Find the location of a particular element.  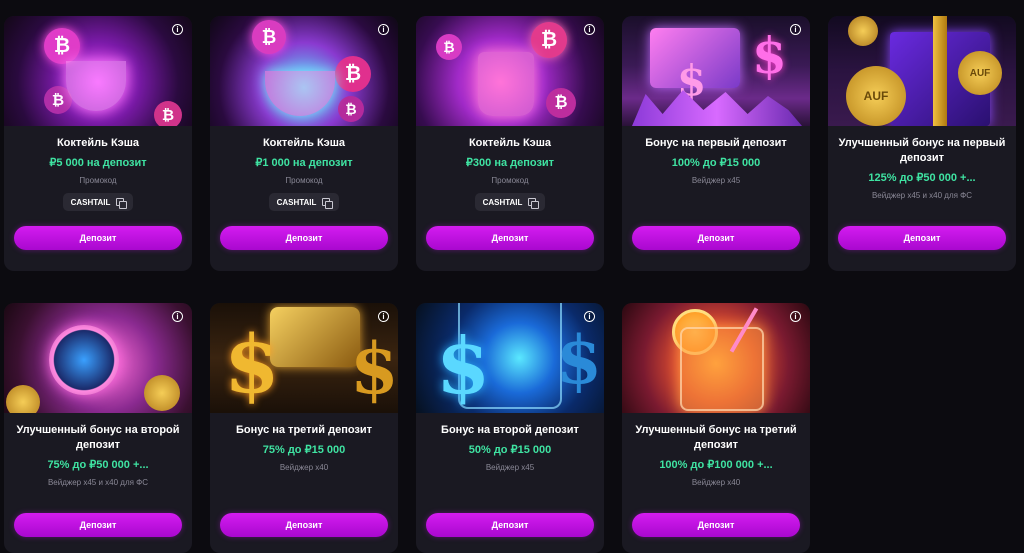

card-image-orange-cocktail: i is located at coordinates (716, 358).